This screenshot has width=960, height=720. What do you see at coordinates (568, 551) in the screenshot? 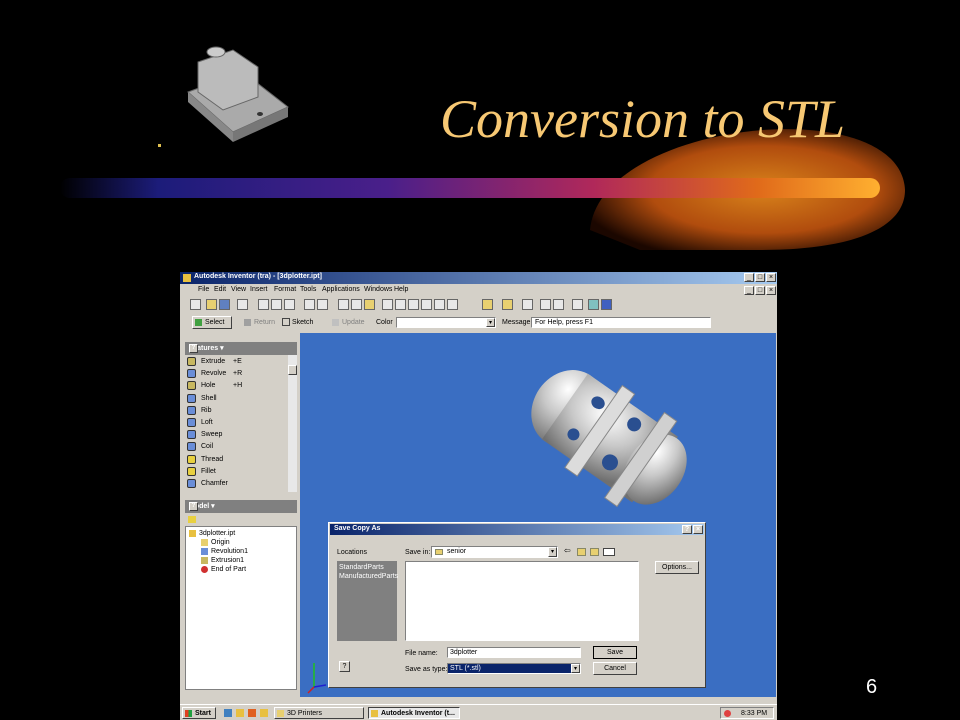
I see `back-icon: ⇦` at bounding box center [568, 551].